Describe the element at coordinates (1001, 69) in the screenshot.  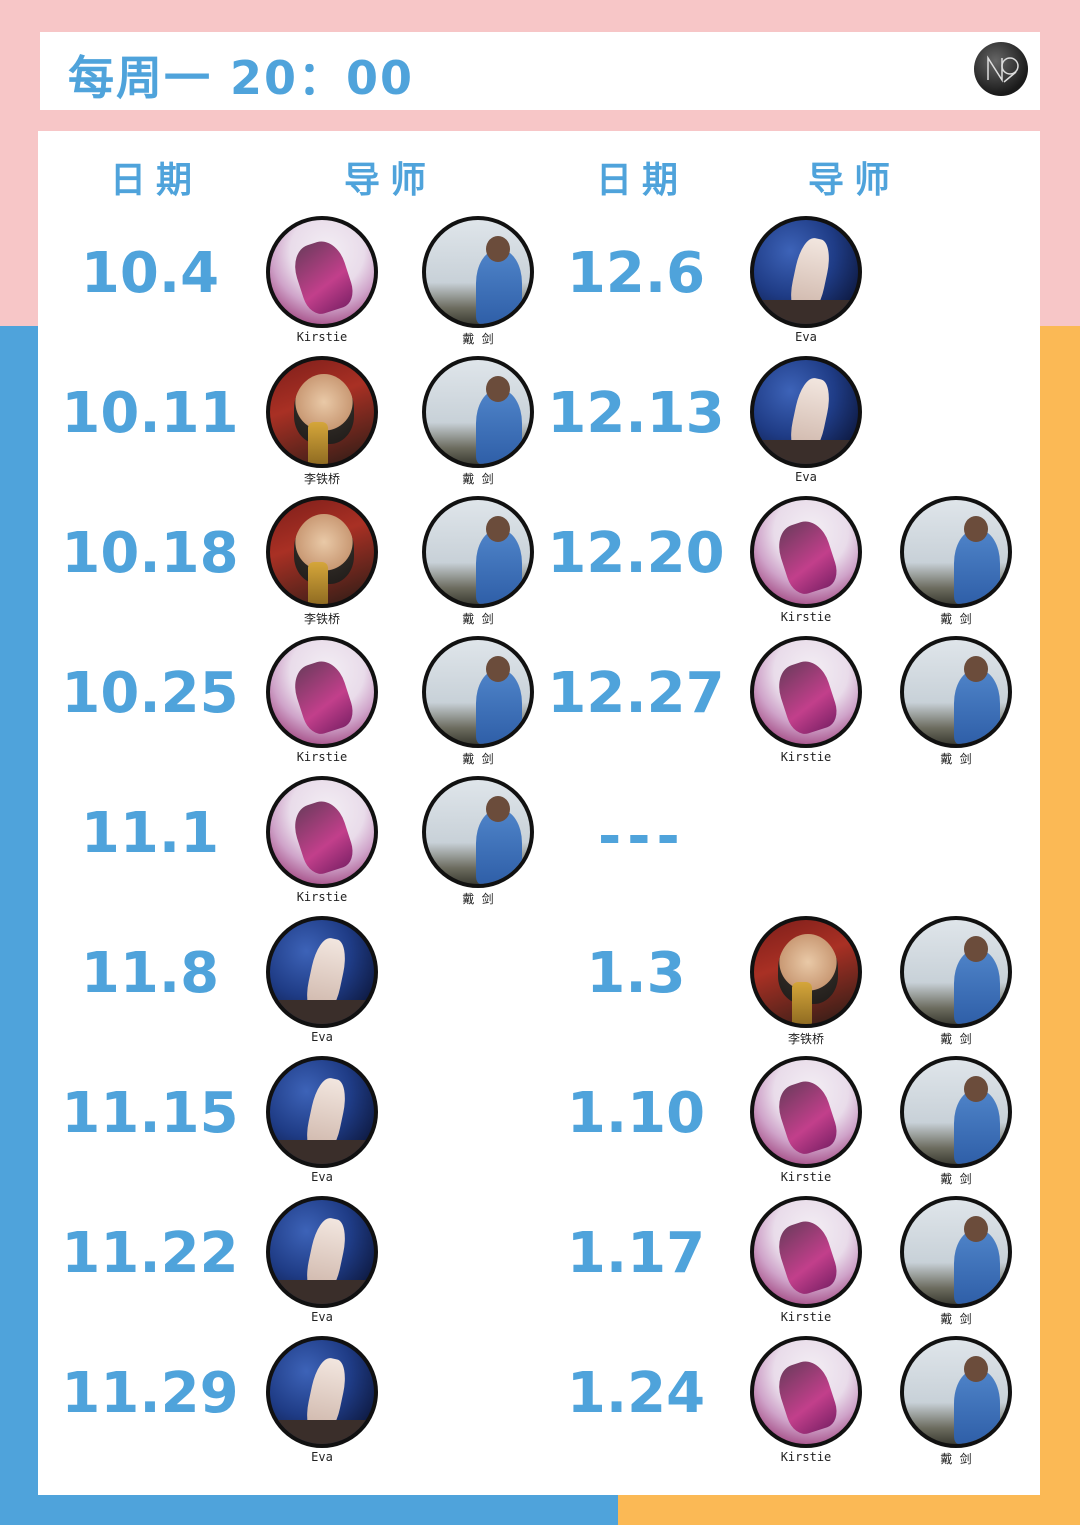
I see `nz-logo-icon` at that location.